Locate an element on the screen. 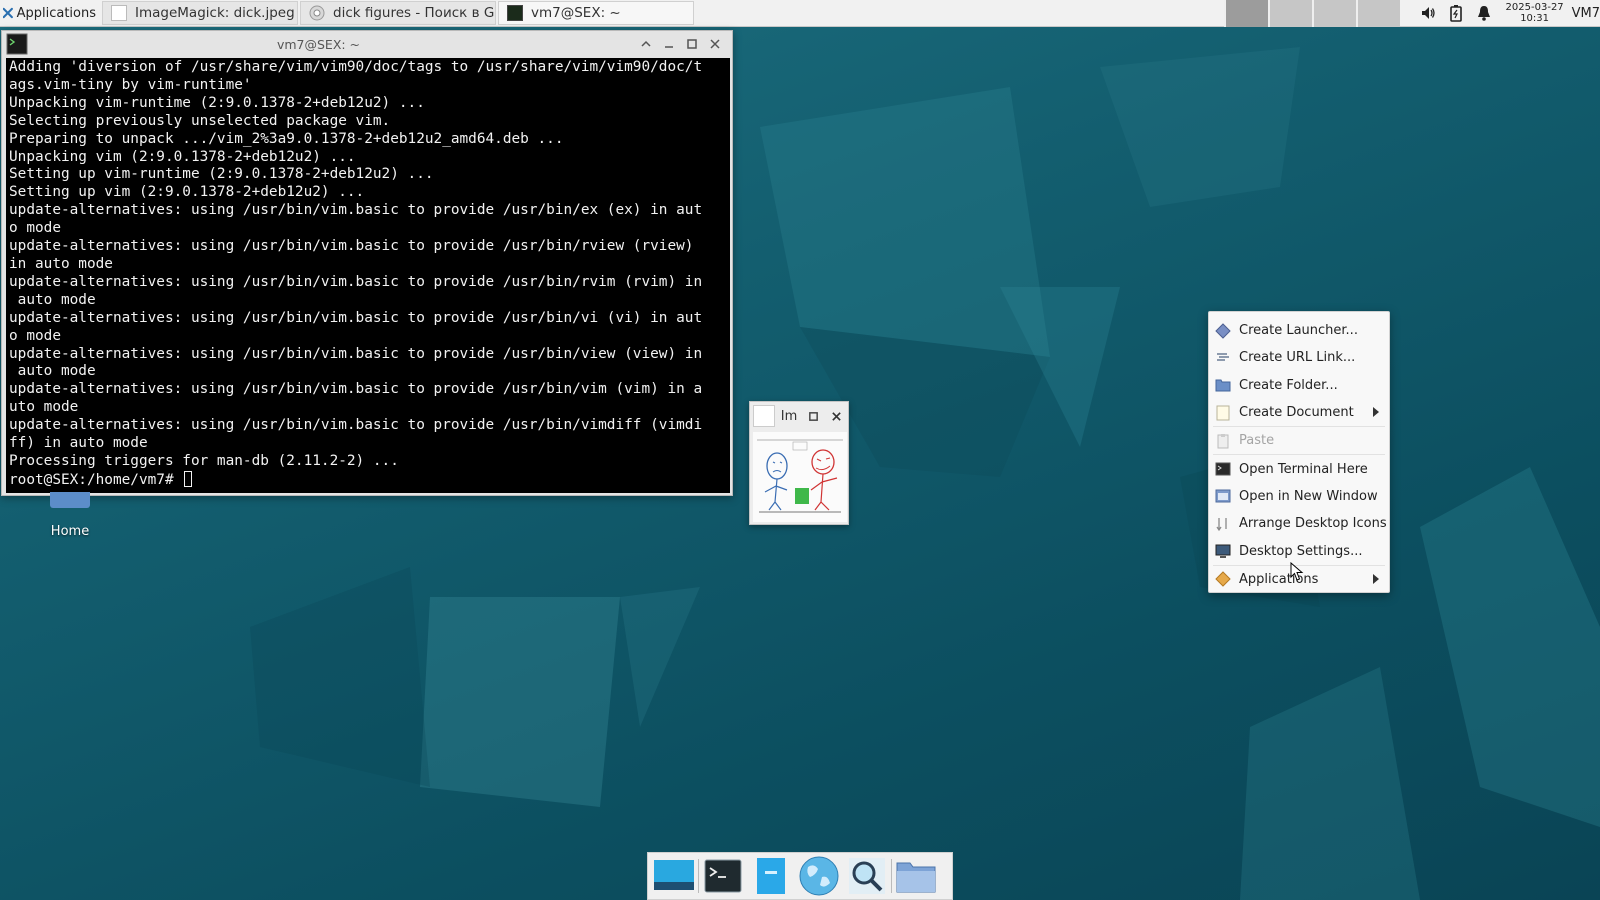 This screenshot has height=900, width=1600. terminal-line: ags.vim-tiny by vim-runtime' is located at coordinates (130, 84).